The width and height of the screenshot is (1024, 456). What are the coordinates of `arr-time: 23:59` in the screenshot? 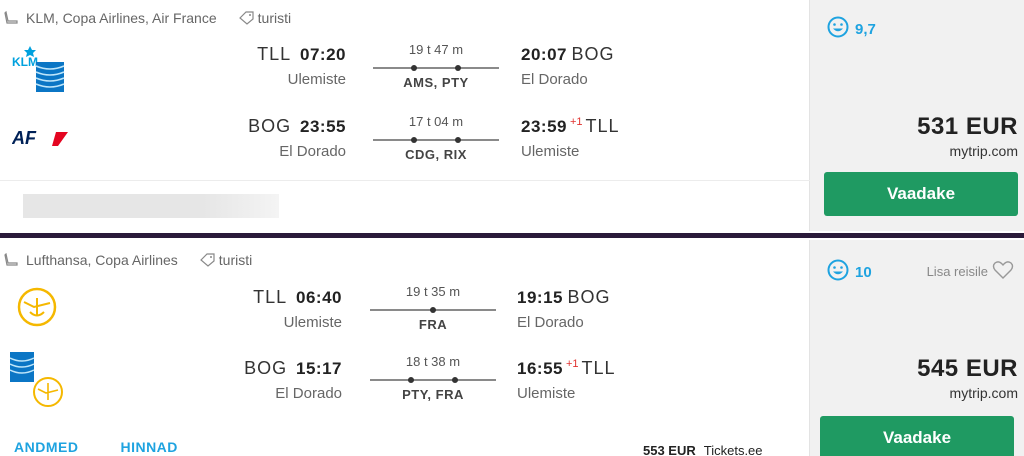 It's located at (544, 126).